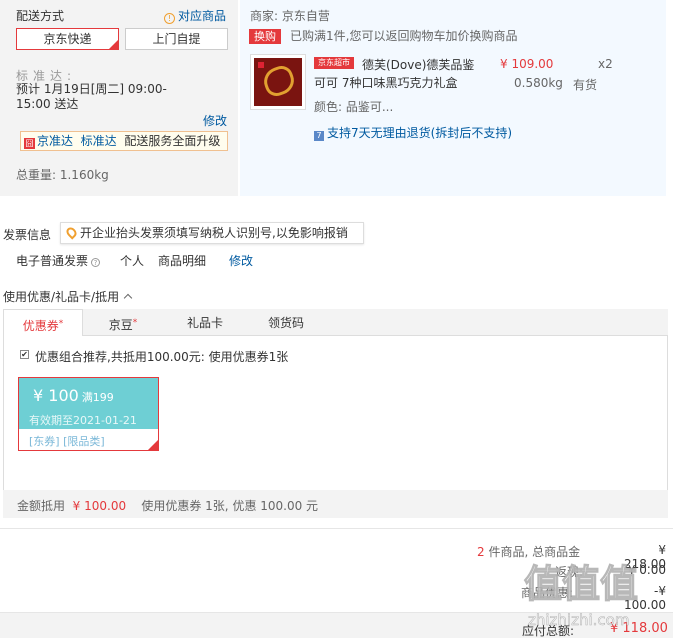 The height and width of the screenshot is (638, 673). What do you see at coordinates (230, 506) in the screenshot?
I see `deduction-description: 使用优惠券 1张, 优惠 100.00 元` at bounding box center [230, 506].